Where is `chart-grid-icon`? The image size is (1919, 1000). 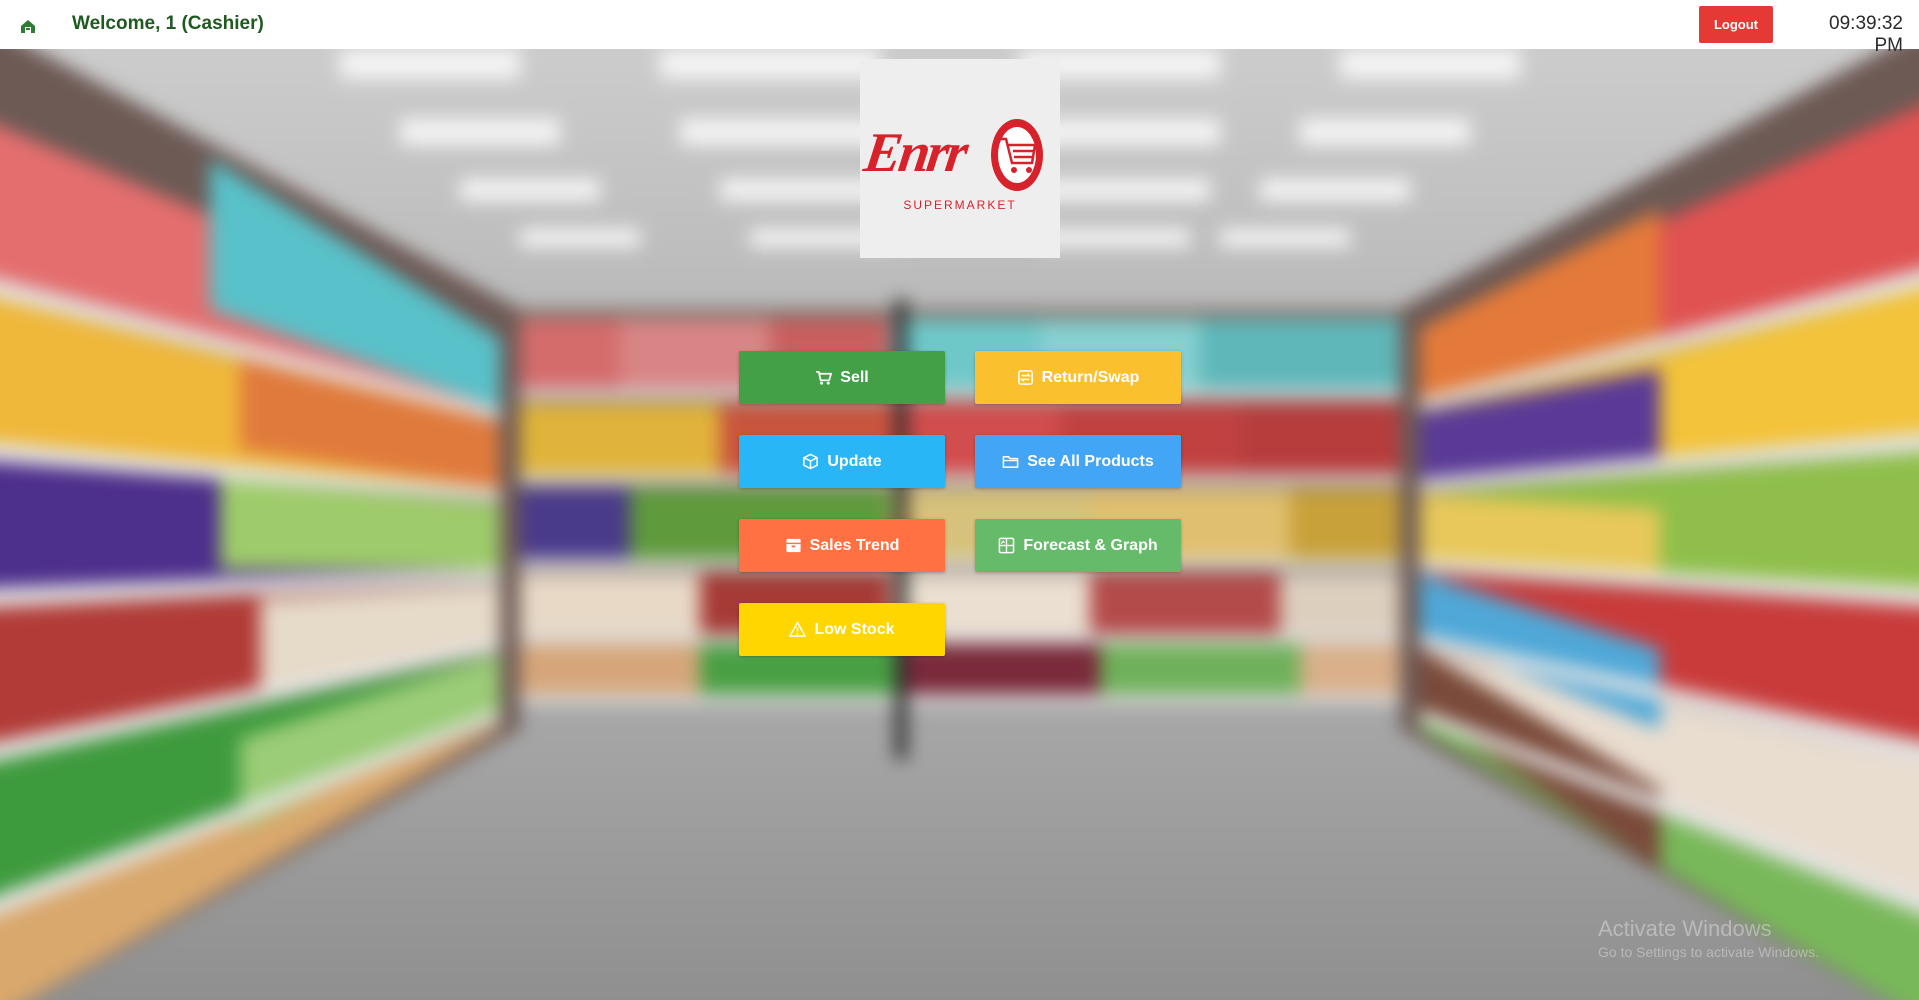 chart-grid-icon is located at coordinates (1007, 545).